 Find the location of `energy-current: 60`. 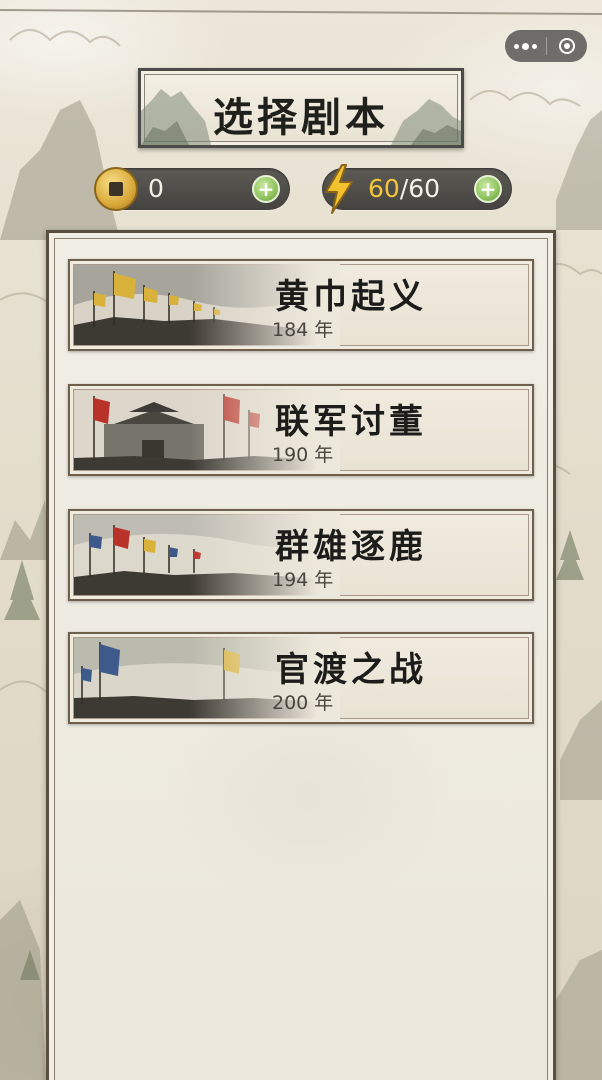

energy-current: 60 is located at coordinates (384, 188).